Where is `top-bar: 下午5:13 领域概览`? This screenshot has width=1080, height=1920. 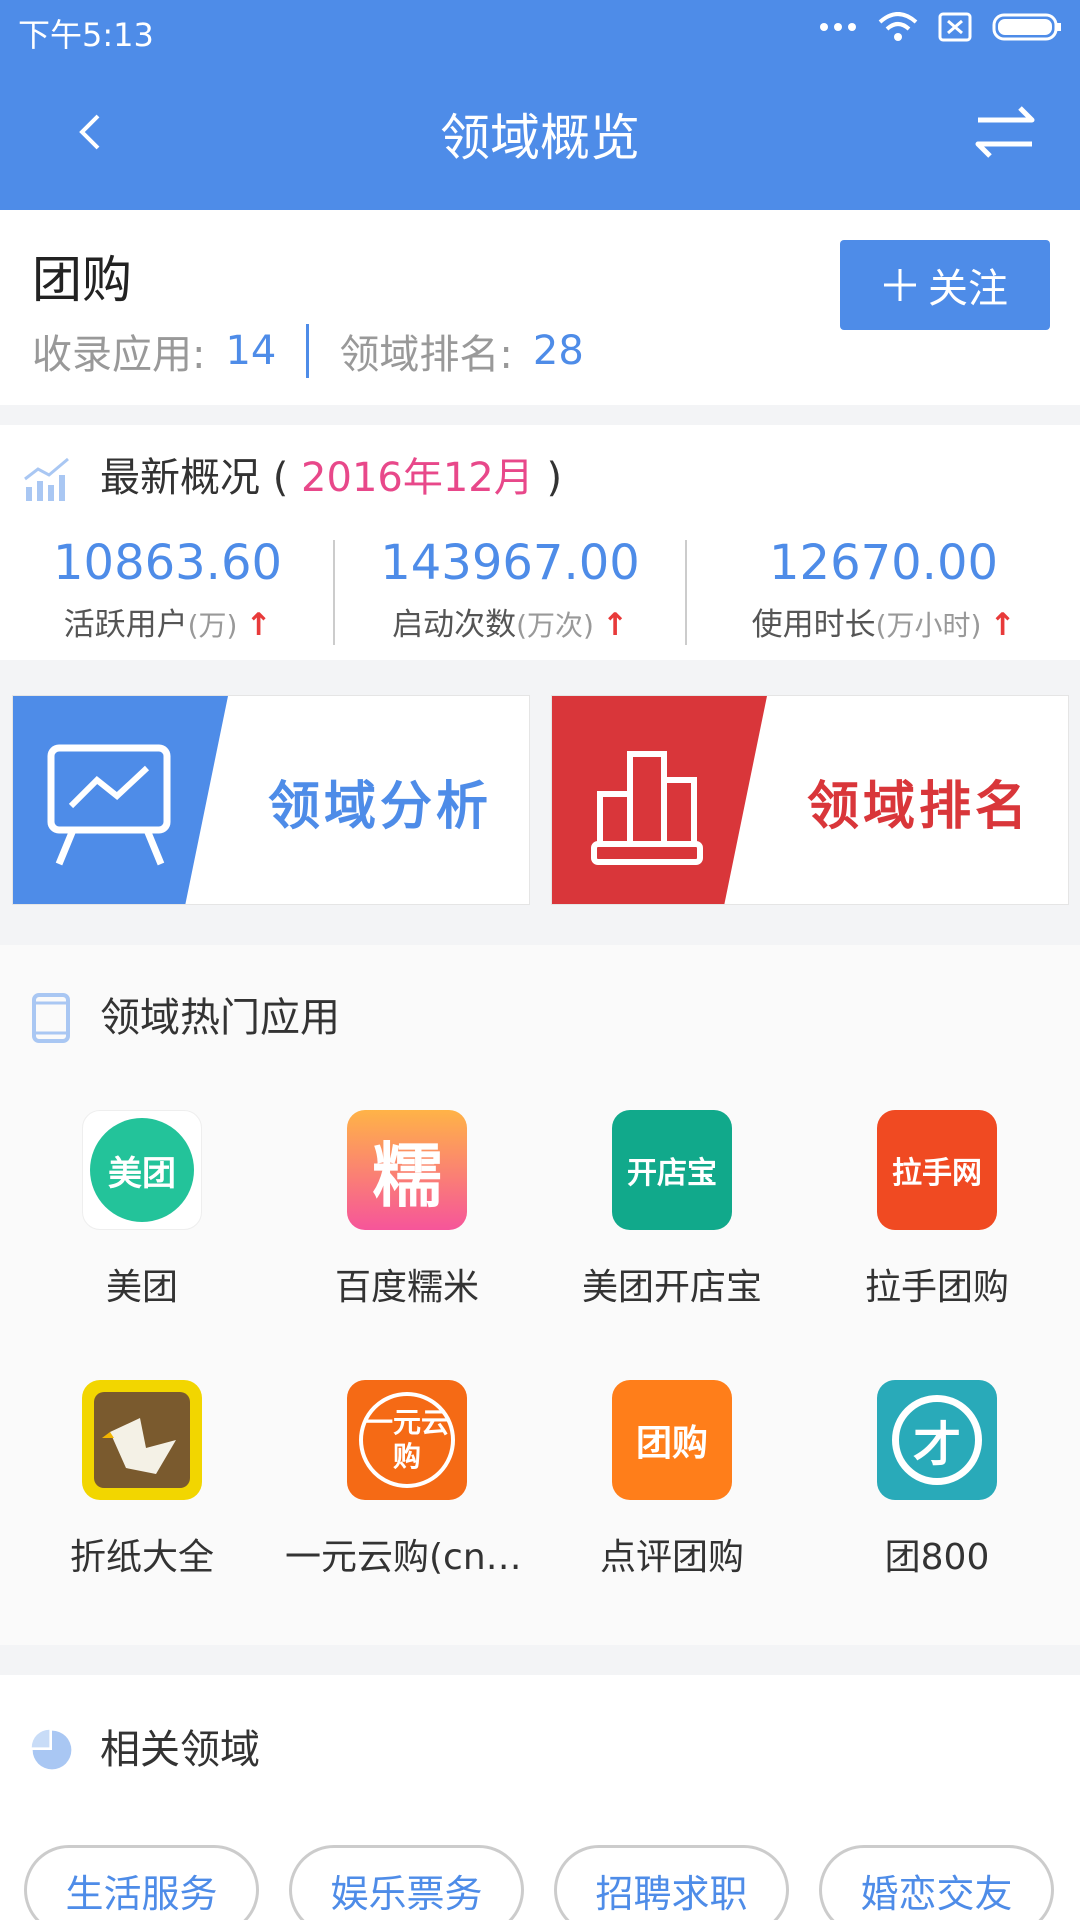 top-bar: 下午5:13 领域概览 is located at coordinates (540, 105).